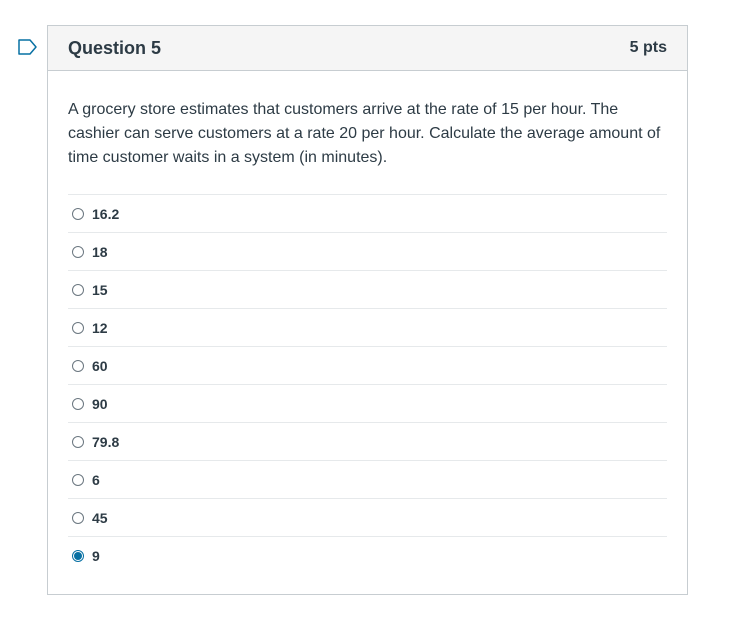 This screenshot has height=631, width=730. What do you see at coordinates (367, 366) in the screenshot?
I see `answer-option: 60` at bounding box center [367, 366].